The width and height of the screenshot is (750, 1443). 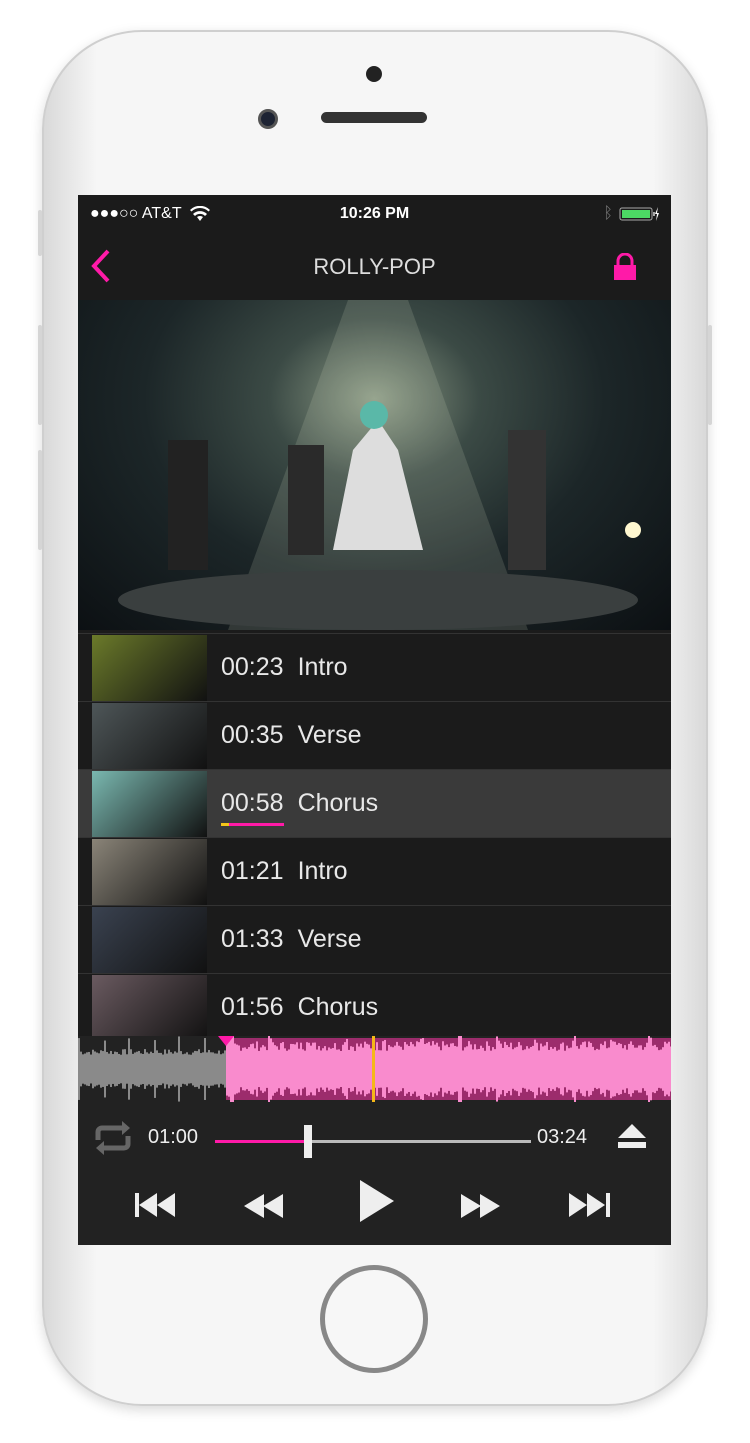 I want to click on section-row: 01:56 Chorus, so click(x=374, y=1004).